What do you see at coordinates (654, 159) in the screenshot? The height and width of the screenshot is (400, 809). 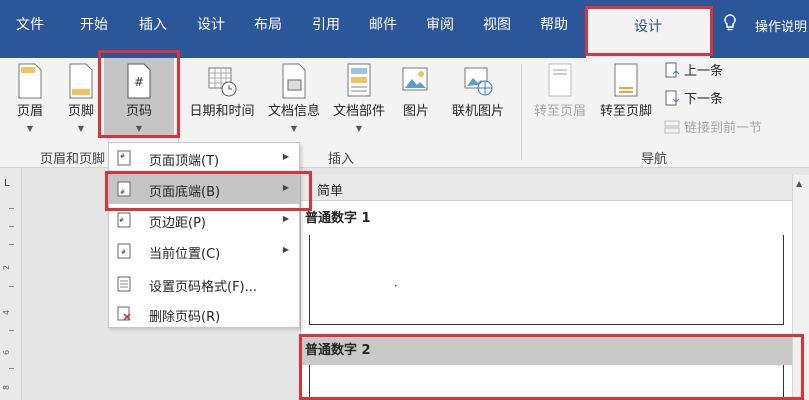 I see `group-label-navigation: 导航` at bounding box center [654, 159].